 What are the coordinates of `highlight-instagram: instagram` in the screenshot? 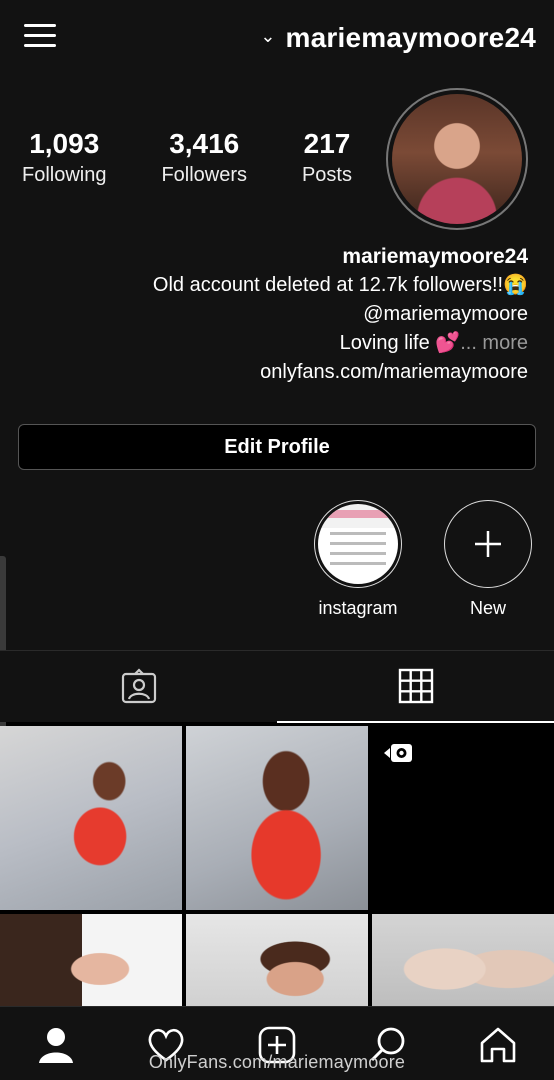 It's located at (358, 559).